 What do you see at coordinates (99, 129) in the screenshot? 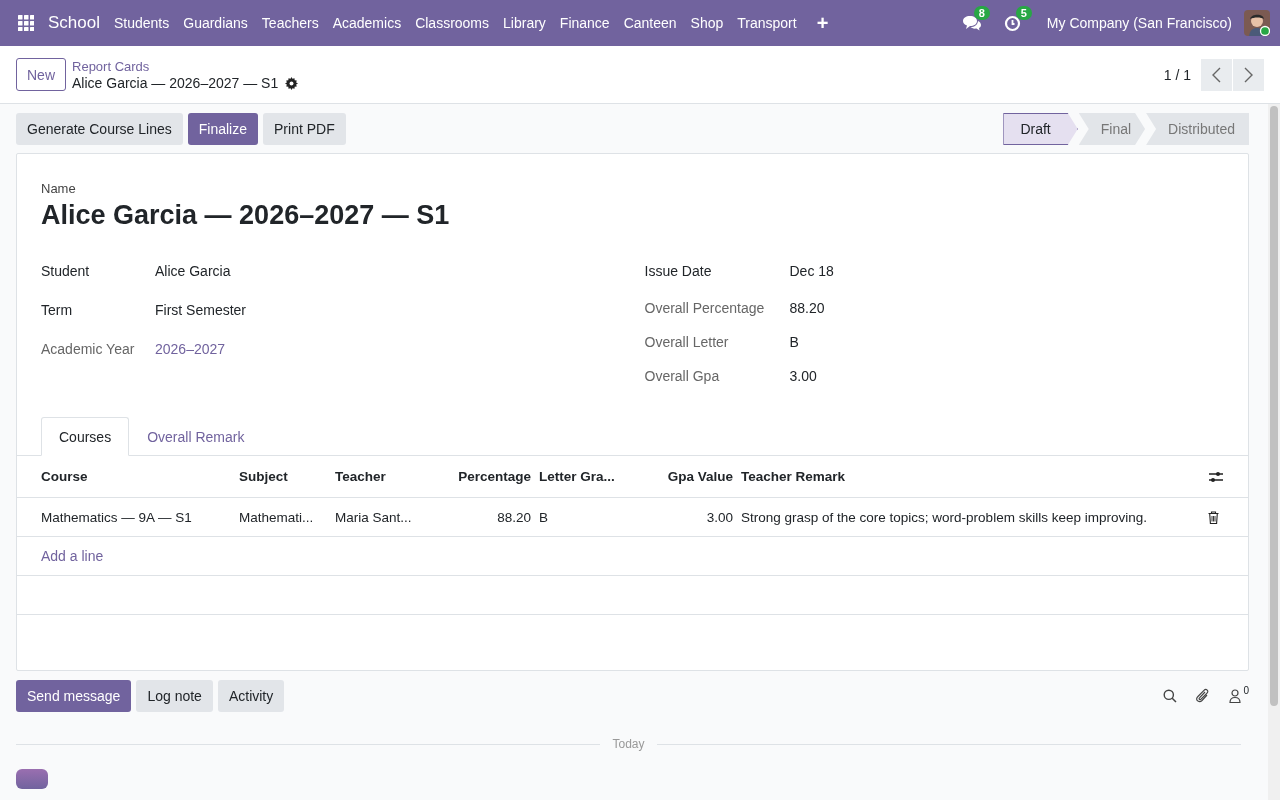
I see `action-button: Generate Course Lines` at bounding box center [99, 129].